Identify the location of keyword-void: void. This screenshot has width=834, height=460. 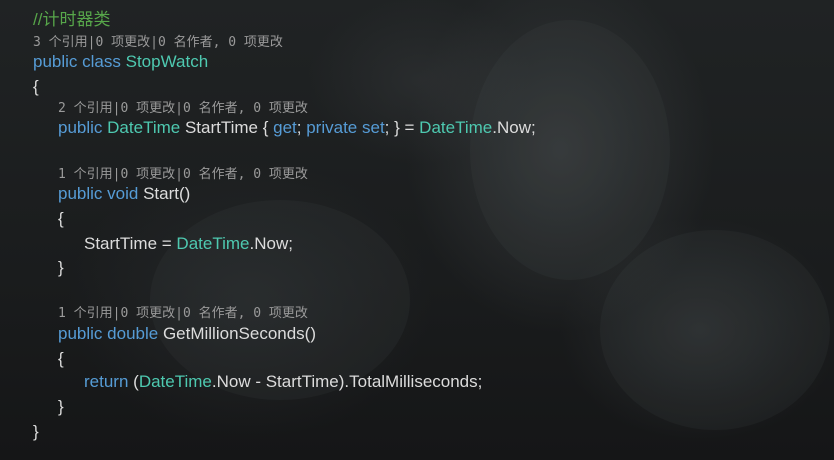
(123, 193).